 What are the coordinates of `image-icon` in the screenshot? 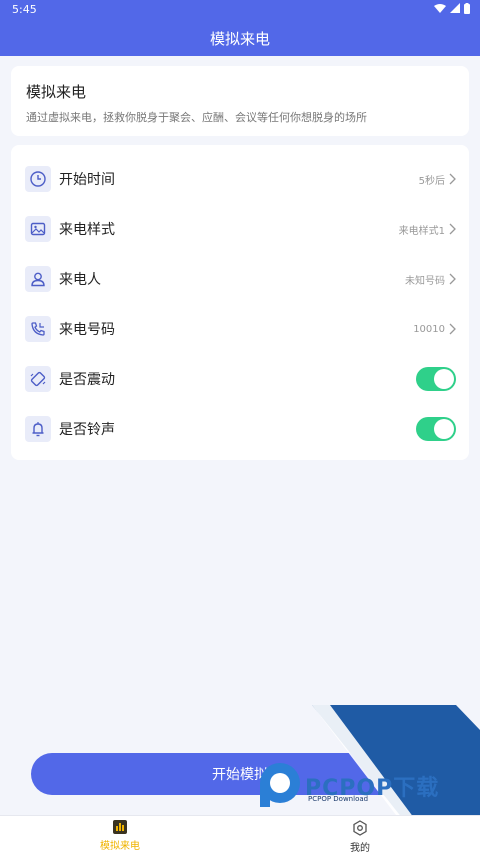 It's located at (38, 229).